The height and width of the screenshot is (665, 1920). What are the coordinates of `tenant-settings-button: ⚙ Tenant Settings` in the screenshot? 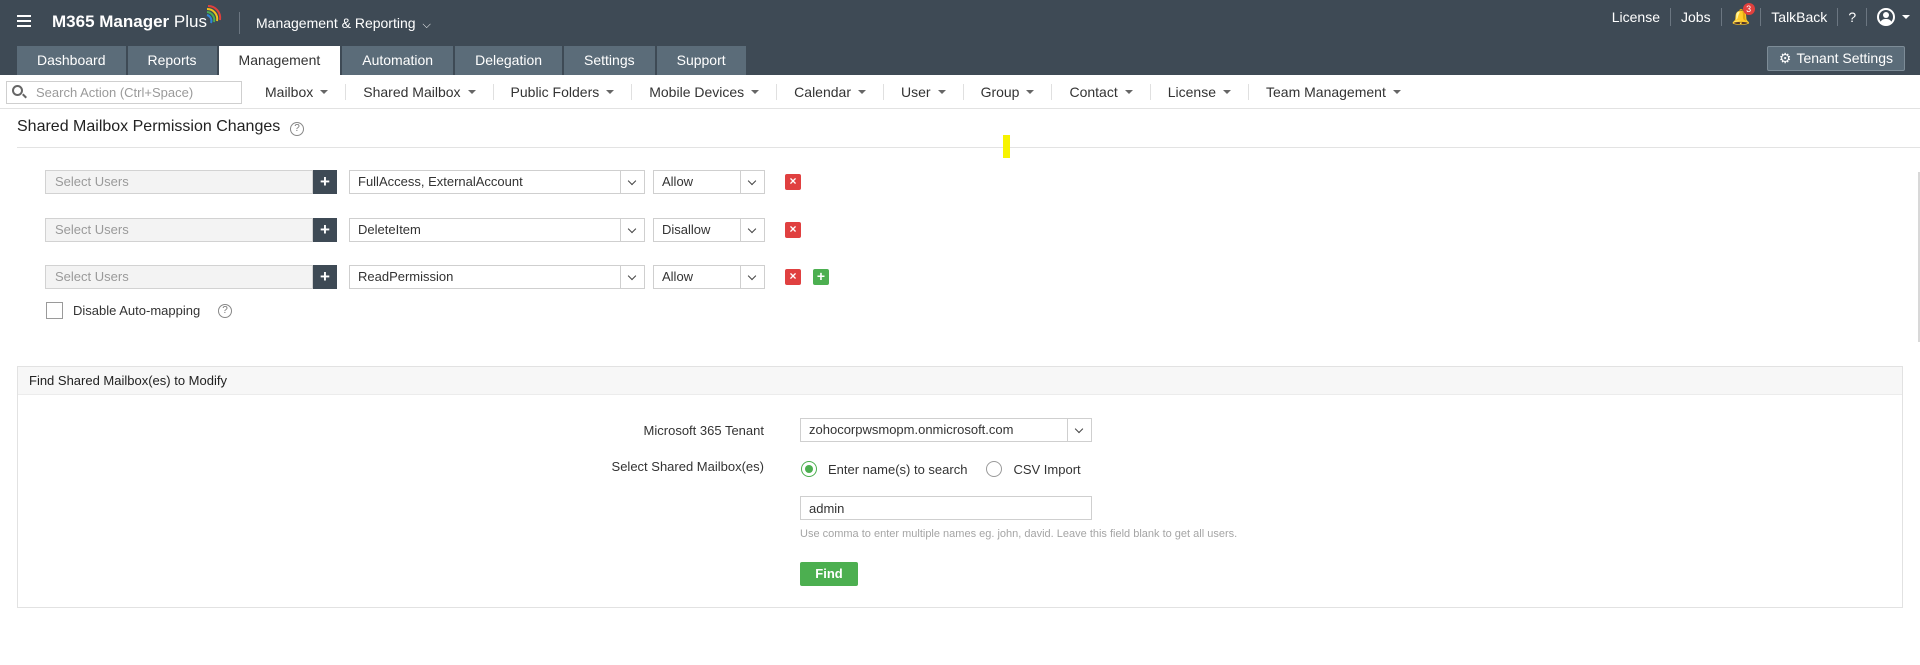 It's located at (1835, 58).